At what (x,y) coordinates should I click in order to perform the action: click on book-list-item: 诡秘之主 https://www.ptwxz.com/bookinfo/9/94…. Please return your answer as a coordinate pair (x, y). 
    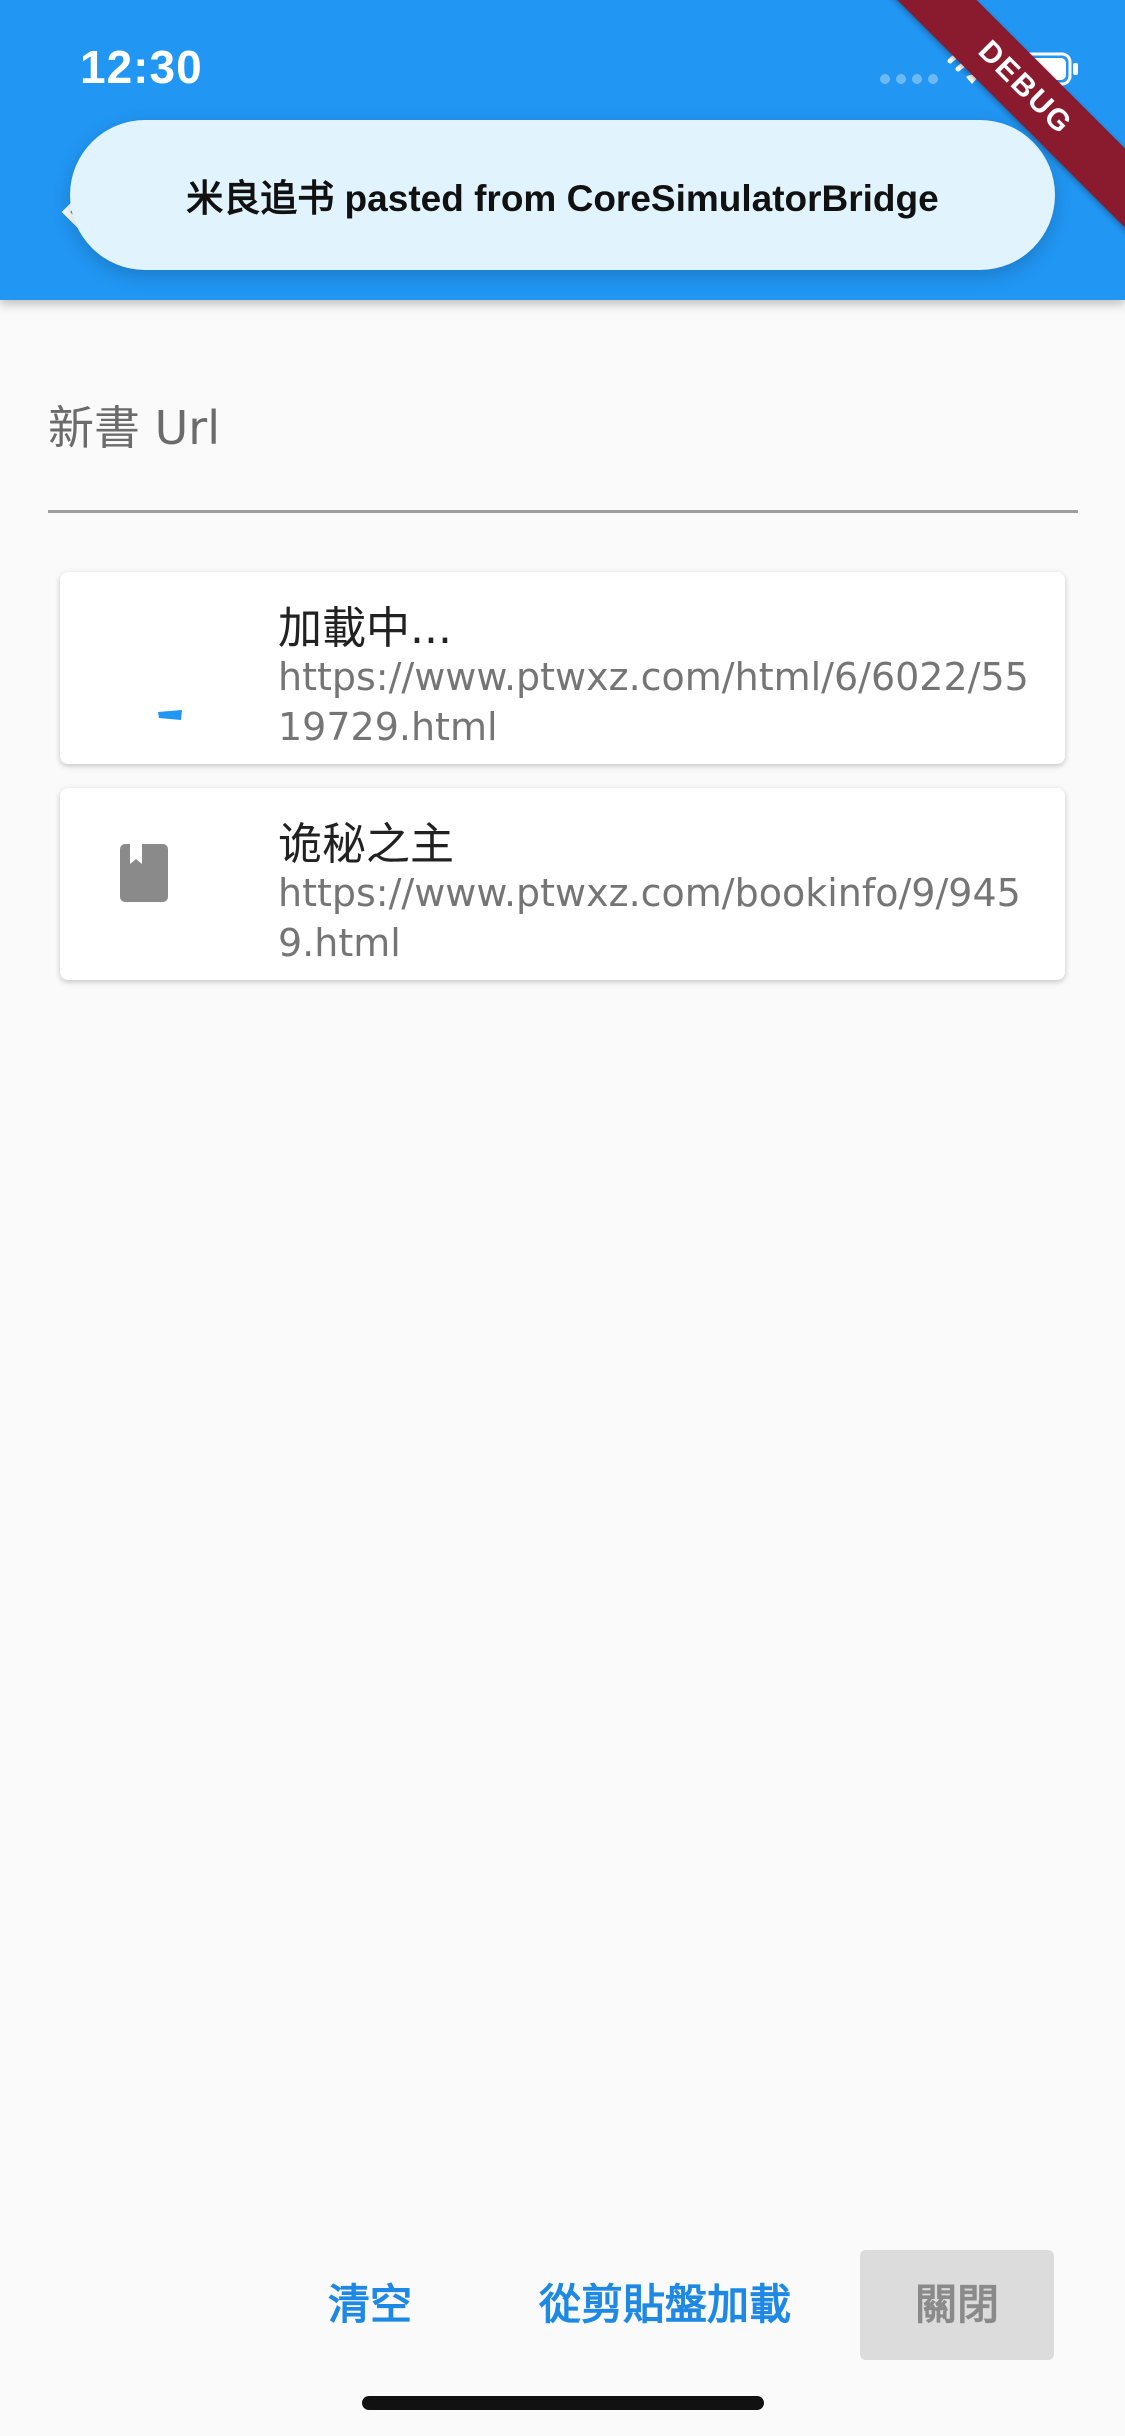
    Looking at the image, I should click on (562, 884).